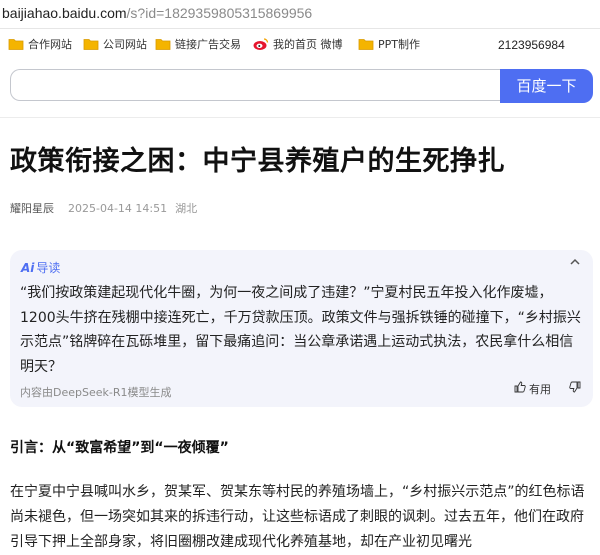 The width and height of the screenshot is (600, 555). What do you see at coordinates (118, 208) in the screenshot?
I see `publish-date: 2025-04-14 14:51` at bounding box center [118, 208].